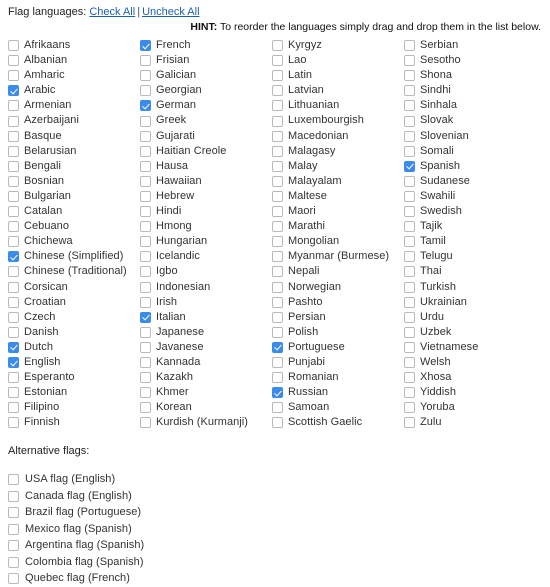 The width and height of the screenshot is (550, 587). What do you see at coordinates (206, 196) in the screenshot?
I see `language-option: Hebrew` at bounding box center [206, 196].